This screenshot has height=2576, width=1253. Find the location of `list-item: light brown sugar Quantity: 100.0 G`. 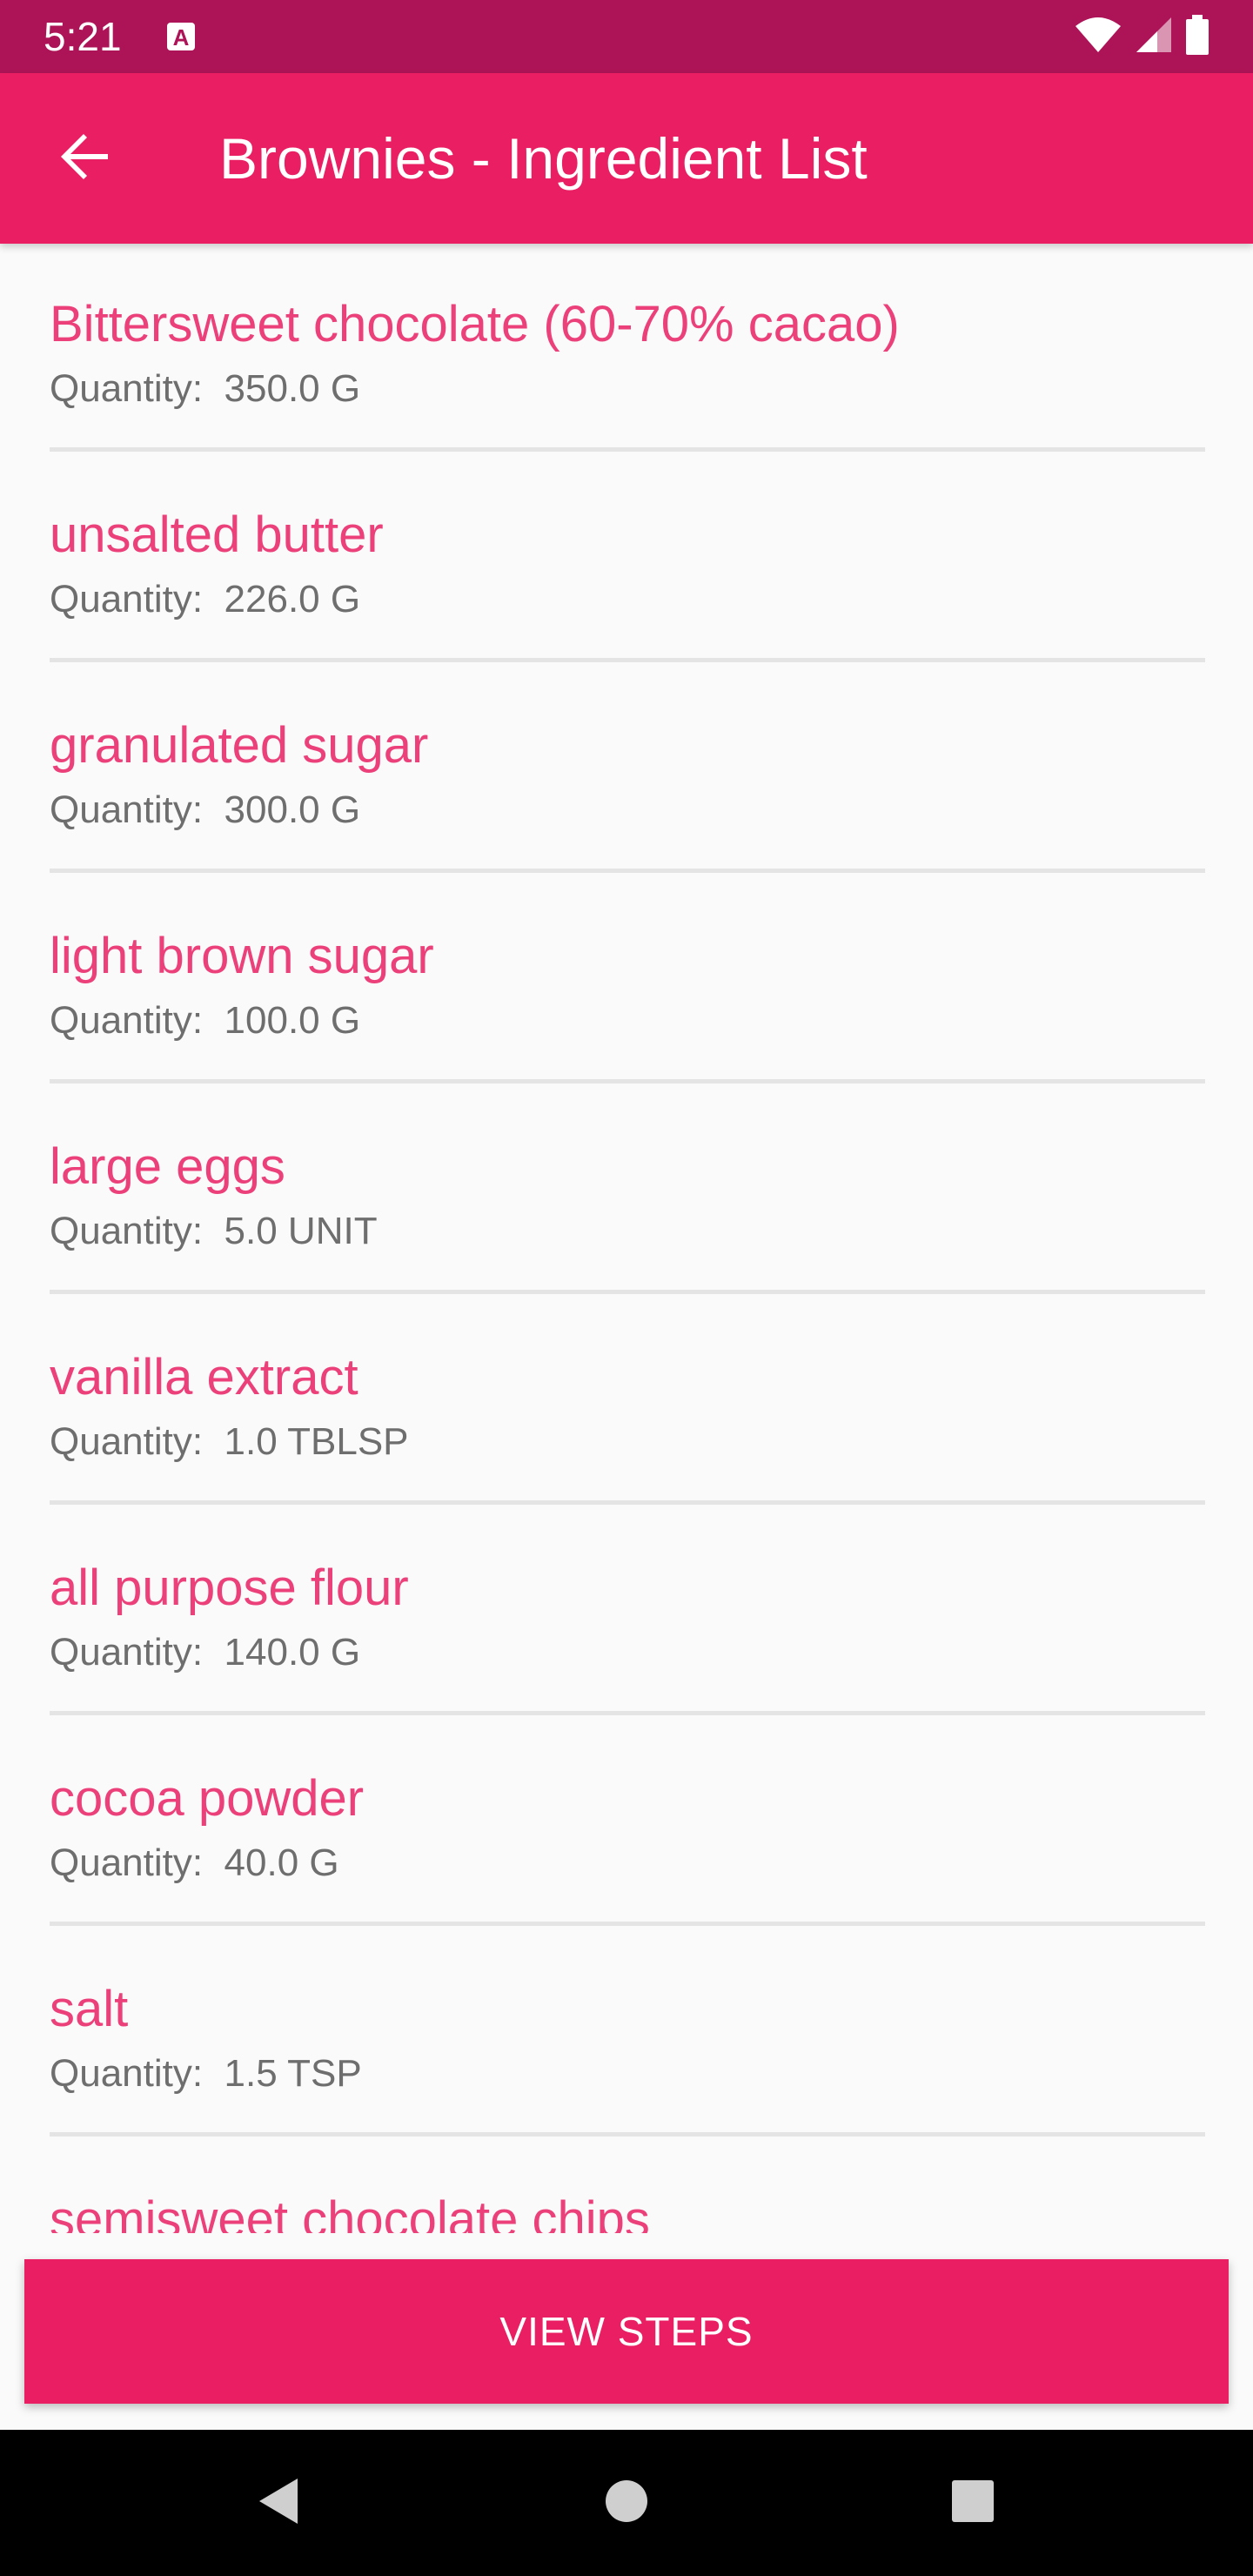

list-item: light brown sugar Quantity: 100.0 G is located at coordinates (627, 980).